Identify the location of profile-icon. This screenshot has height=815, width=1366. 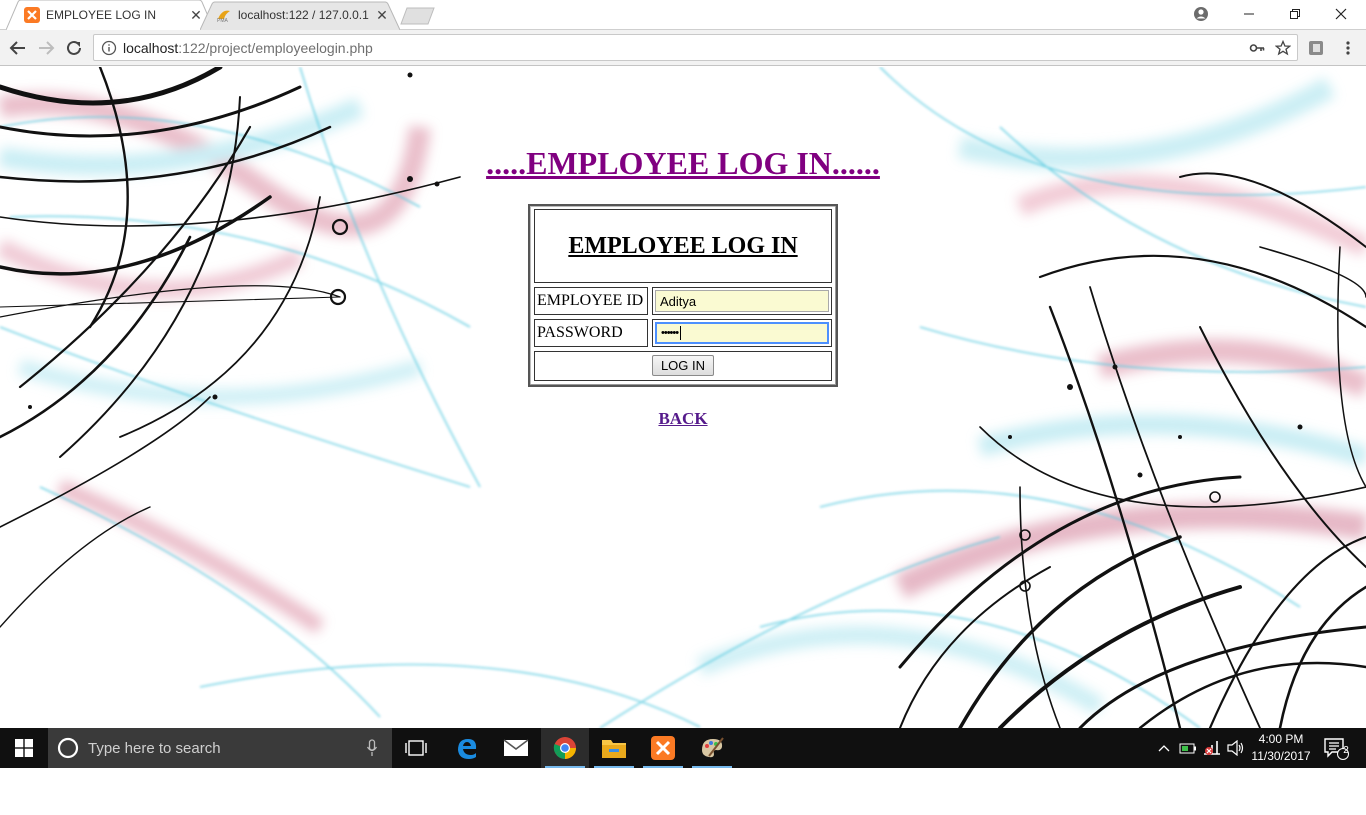
(1201, 14).